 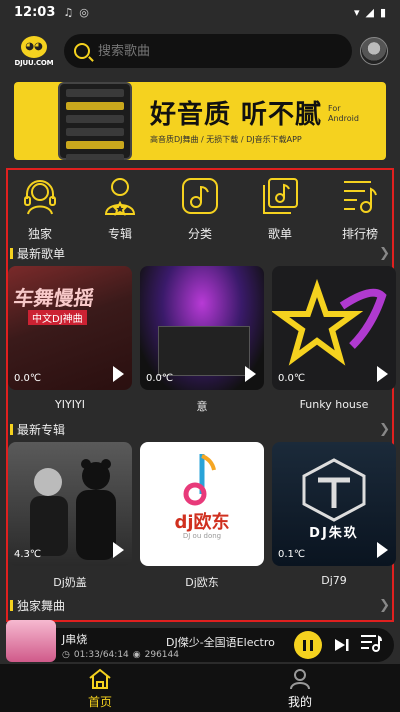 I want to click on banner-title: 好音质 听不腻, so click(x=236, y=115).